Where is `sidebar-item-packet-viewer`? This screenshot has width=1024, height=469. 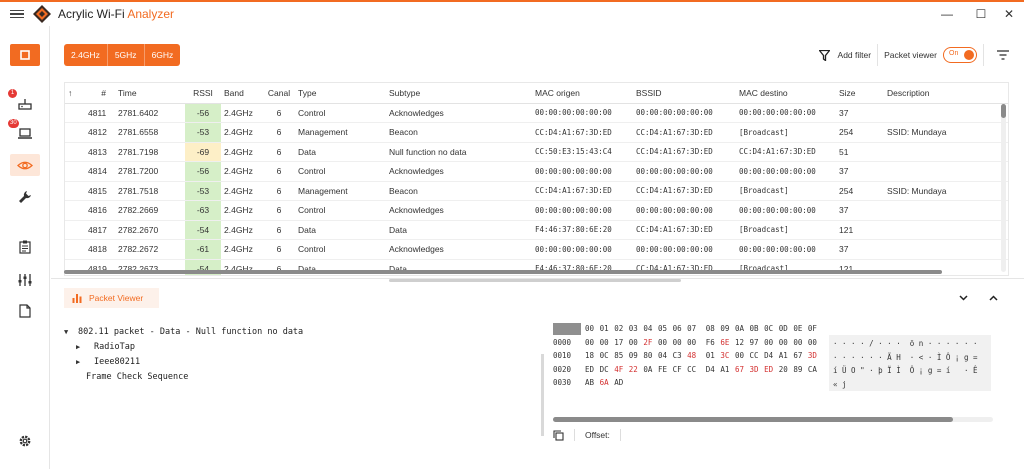
sidebar-item-packet-viewer is located at coordinates (25, 165).